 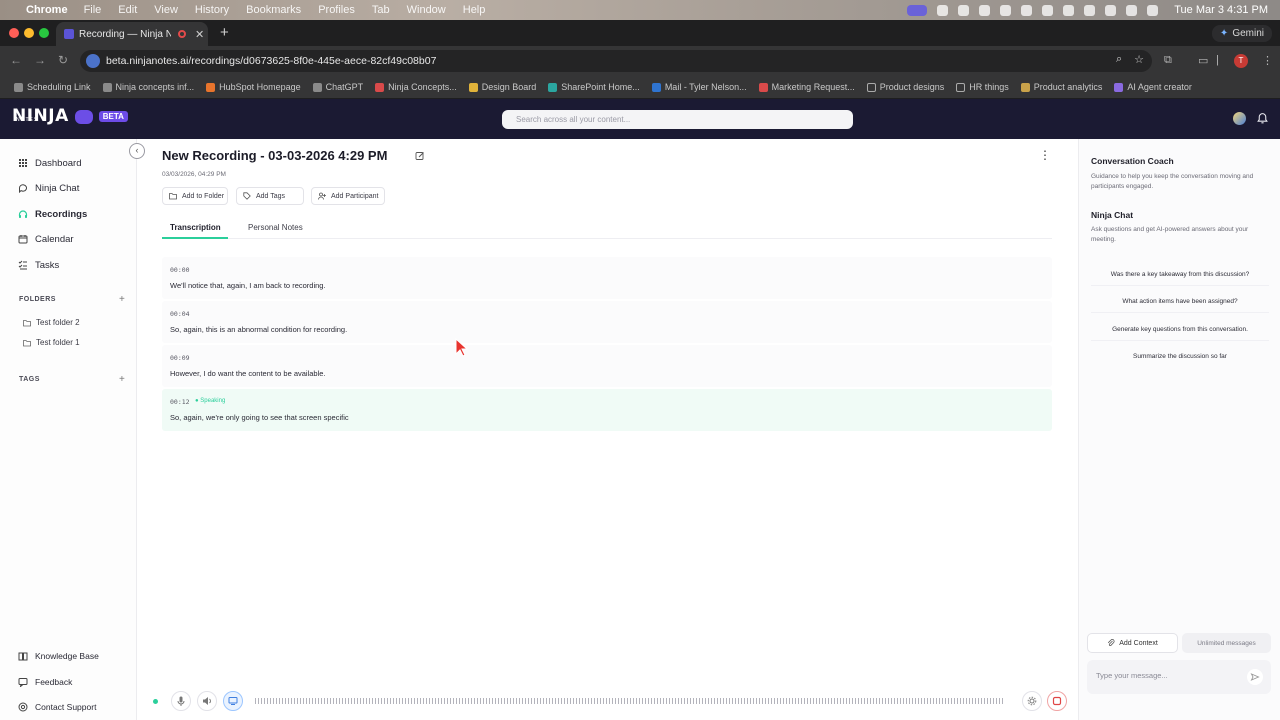 What do you see at coordinates (1119, 59) in the screenshot?
I see `zoom-icon: ⌕` at bounding box center [1119, 59].